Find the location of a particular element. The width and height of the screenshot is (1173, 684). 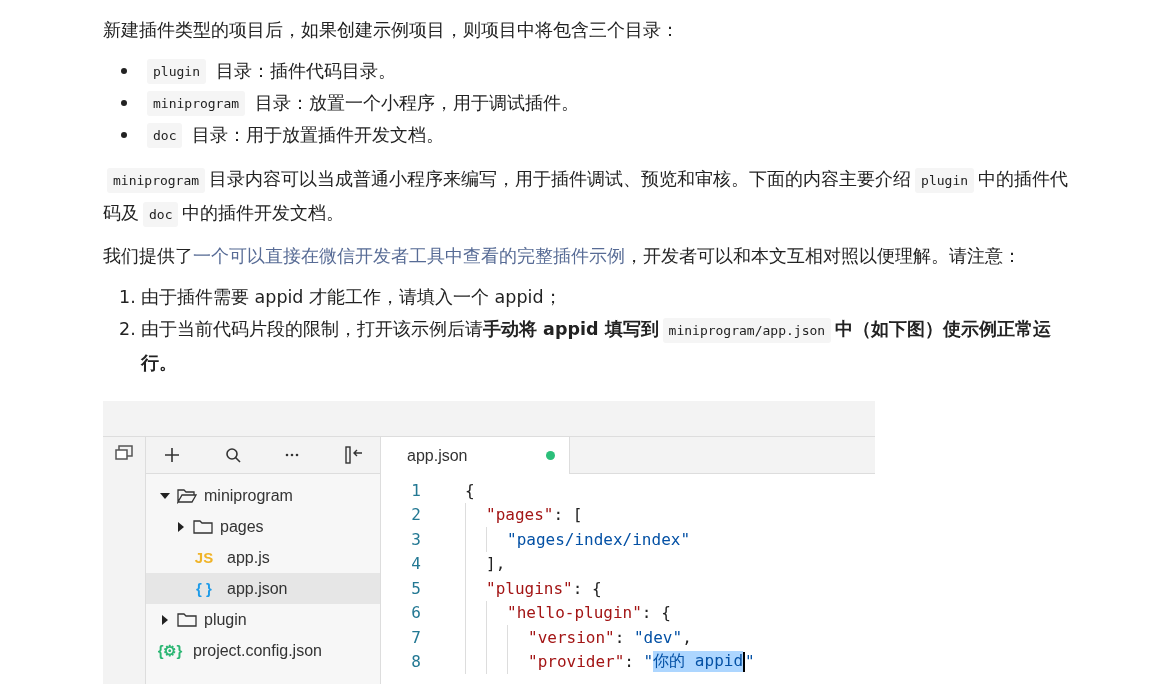

code-string: "dev" is located at coordinates (658, 637).